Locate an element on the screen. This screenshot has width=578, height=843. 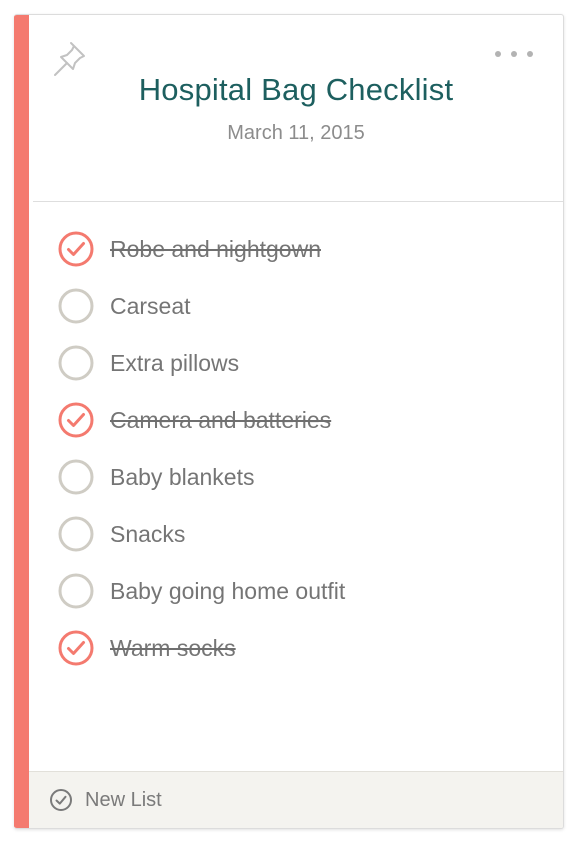
checklist-item-label: Robe and nightgown is located at coordinates (215, 248).